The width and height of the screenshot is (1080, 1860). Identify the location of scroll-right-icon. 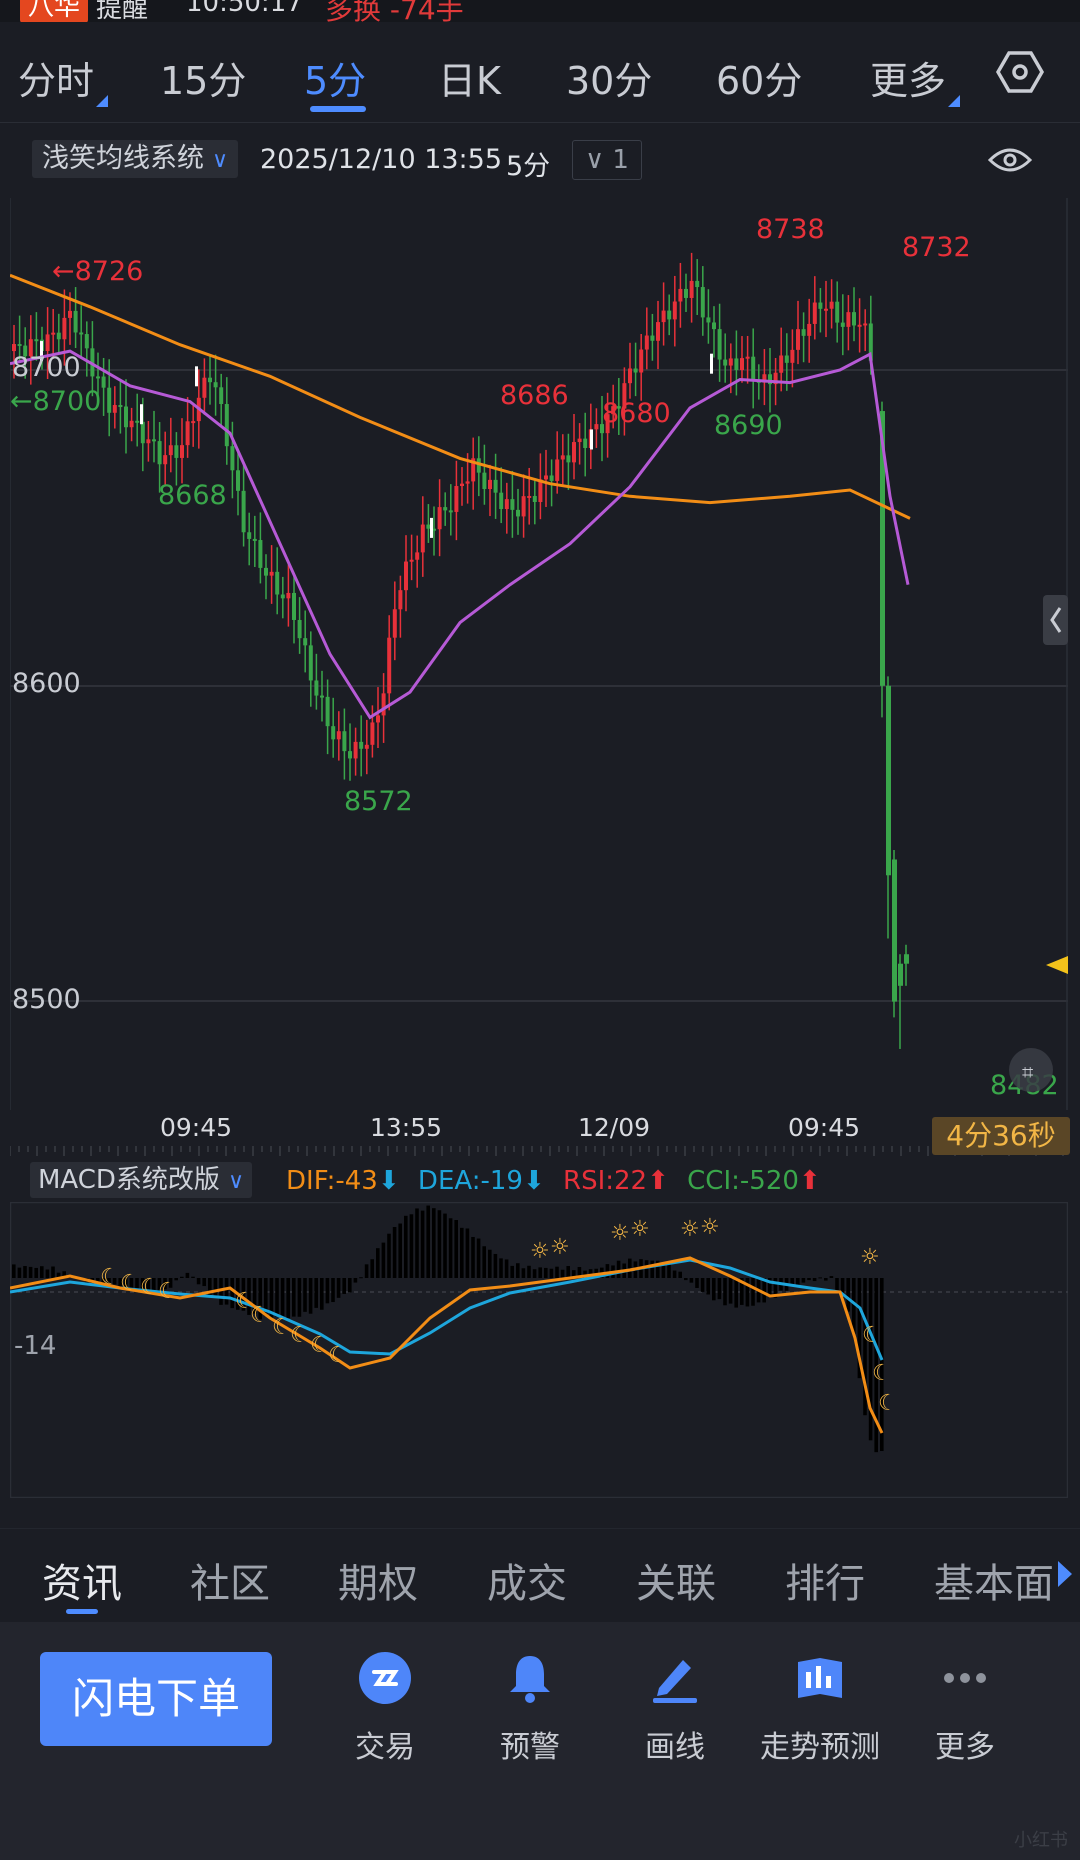
(1065, 1574).